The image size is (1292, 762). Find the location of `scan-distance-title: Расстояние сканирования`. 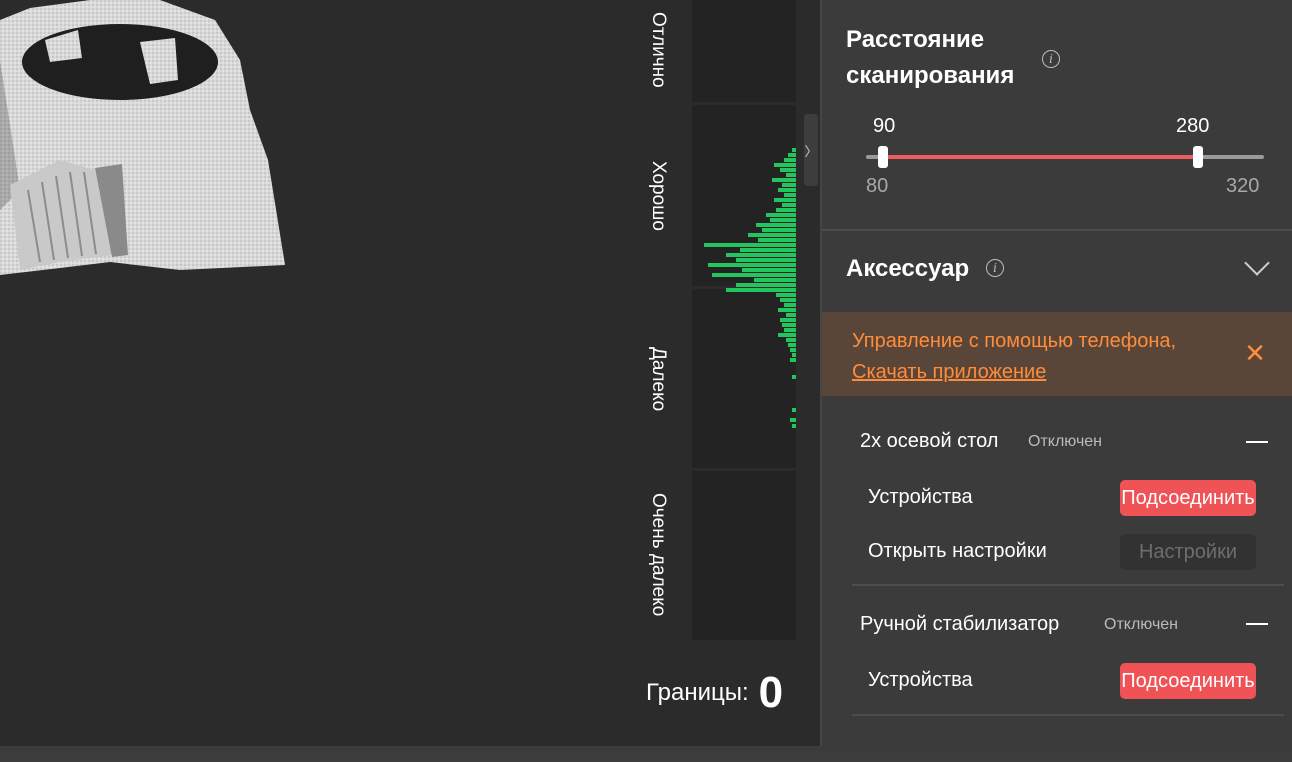

scan-distance-title: Расстояние сканирования is located at coordinates (930, 58).